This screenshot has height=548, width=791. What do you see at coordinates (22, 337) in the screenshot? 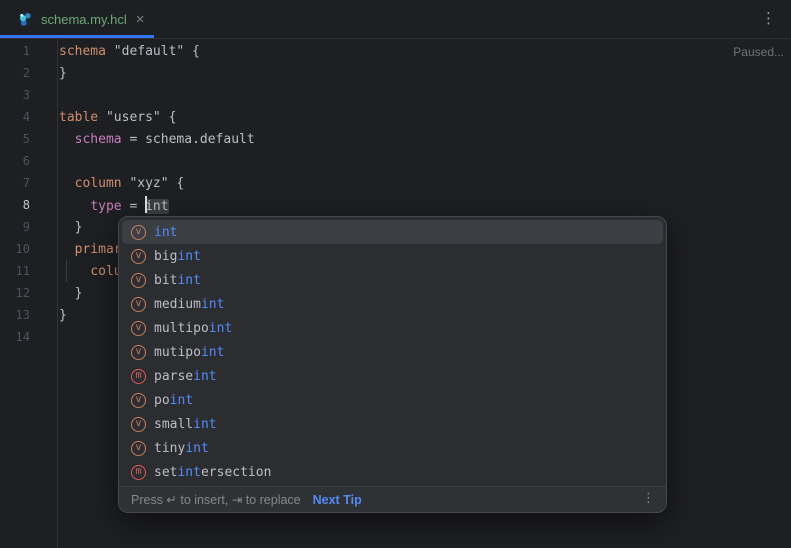
I see `line-number: 14` at bounding box center [22, 337].